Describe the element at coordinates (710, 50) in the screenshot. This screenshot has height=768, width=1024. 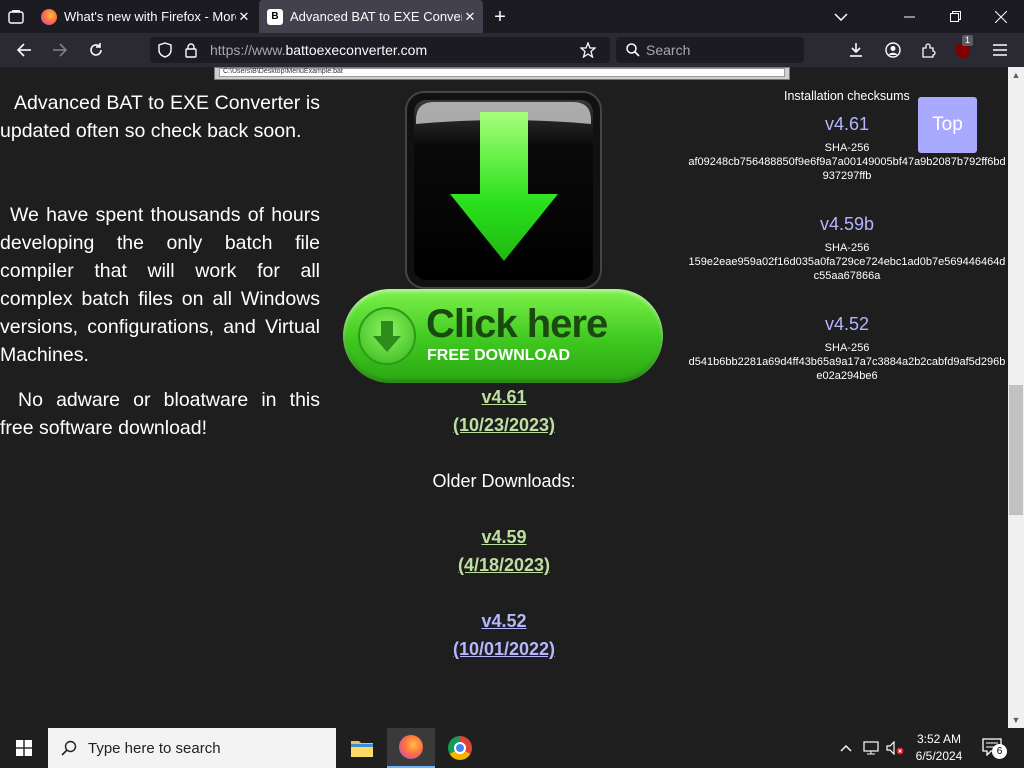
I see `search-field: Search` at that location.